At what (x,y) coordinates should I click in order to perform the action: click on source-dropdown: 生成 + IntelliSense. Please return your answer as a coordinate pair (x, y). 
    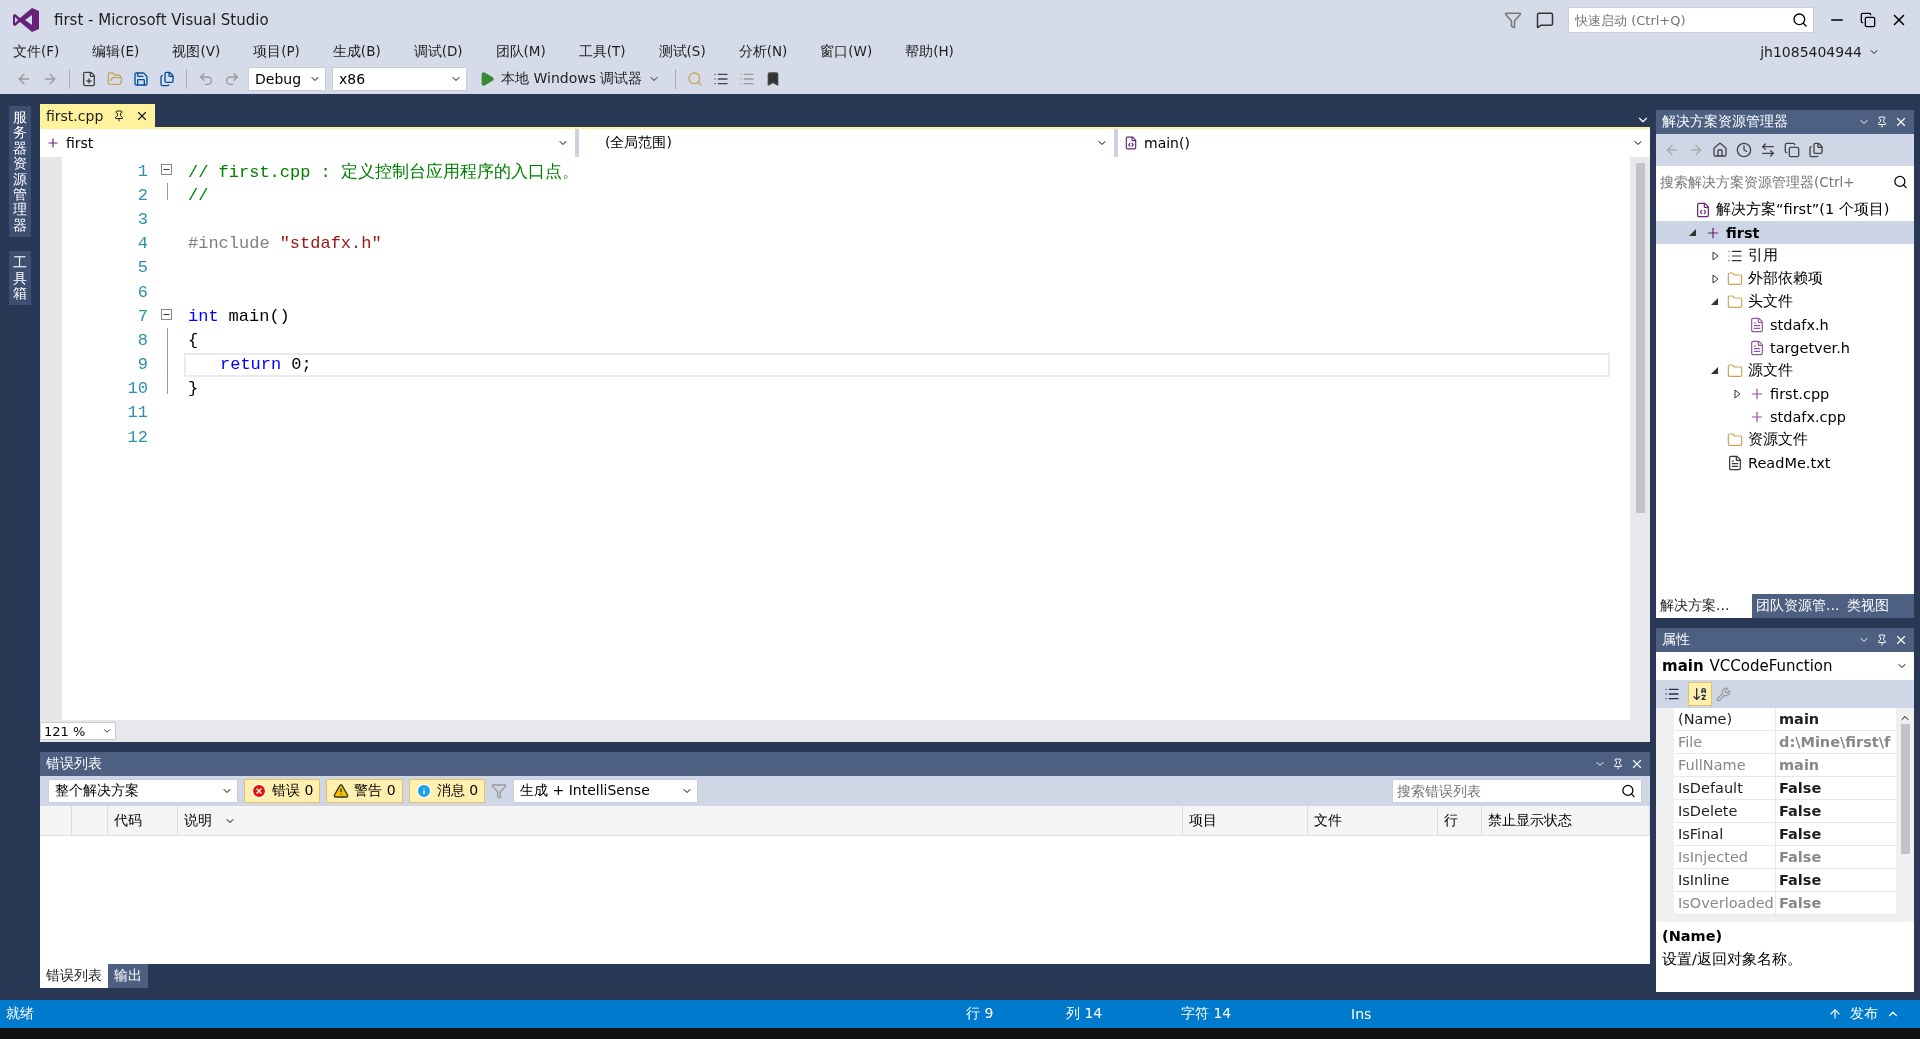
    Looking at the image, I should click on (606, 791).